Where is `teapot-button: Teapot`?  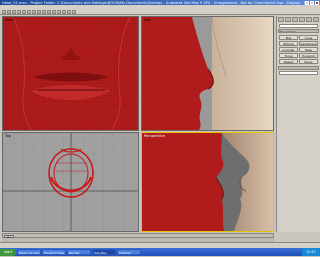
teapot-button: Teapot is located at coordinates (288, 61).